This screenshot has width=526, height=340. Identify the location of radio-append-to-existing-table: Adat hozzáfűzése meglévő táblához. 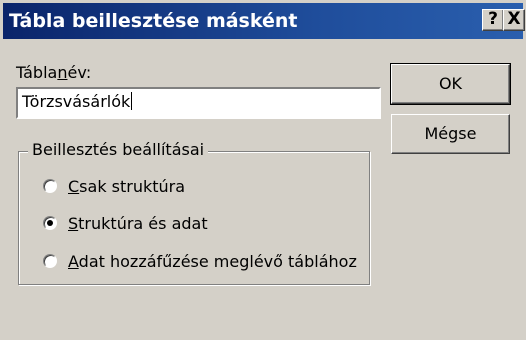
(200, 261).